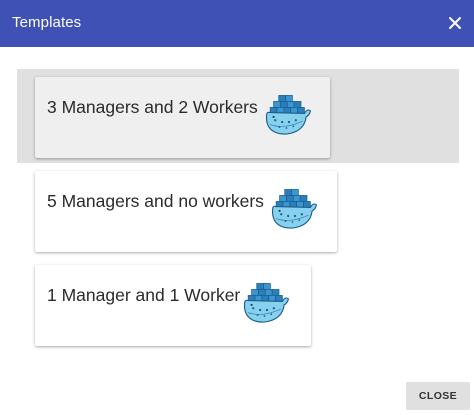  I want to click on close-button: CLOSE, so click(438, 396).